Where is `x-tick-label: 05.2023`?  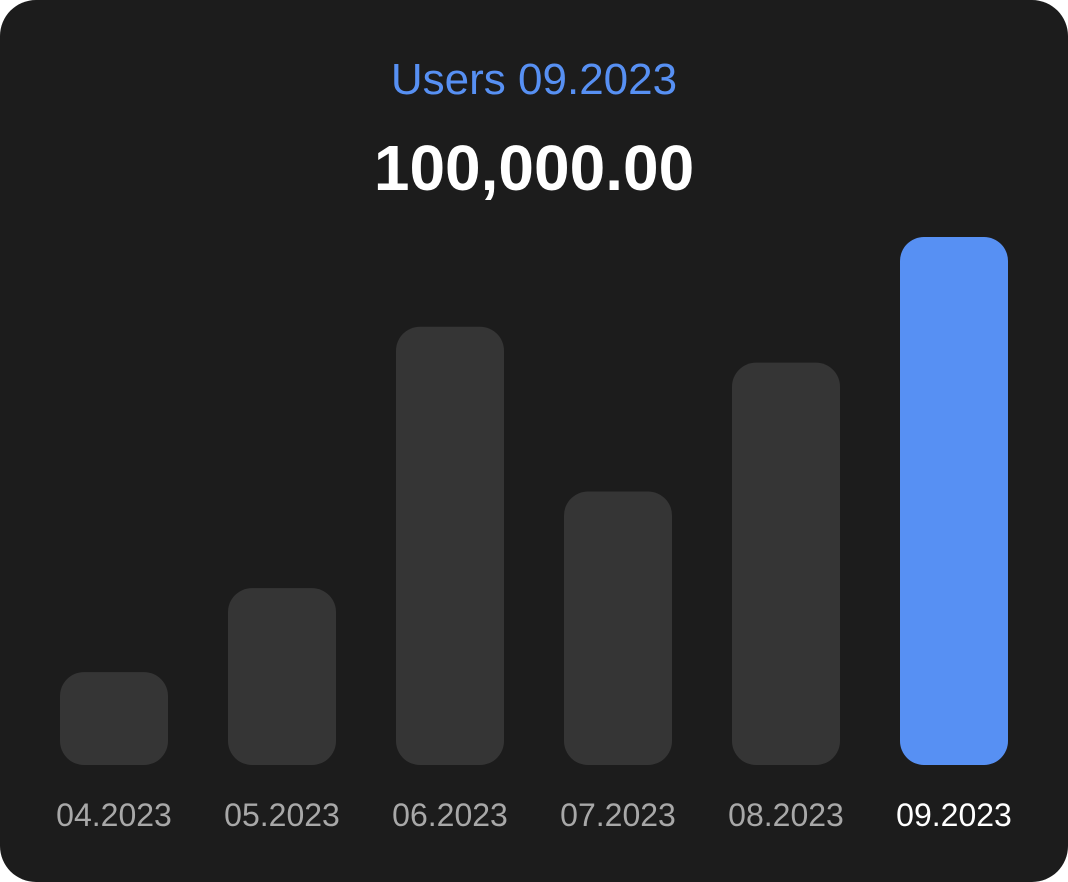
x-tick-label: 05.2023 is located at coordinates (282, 815).